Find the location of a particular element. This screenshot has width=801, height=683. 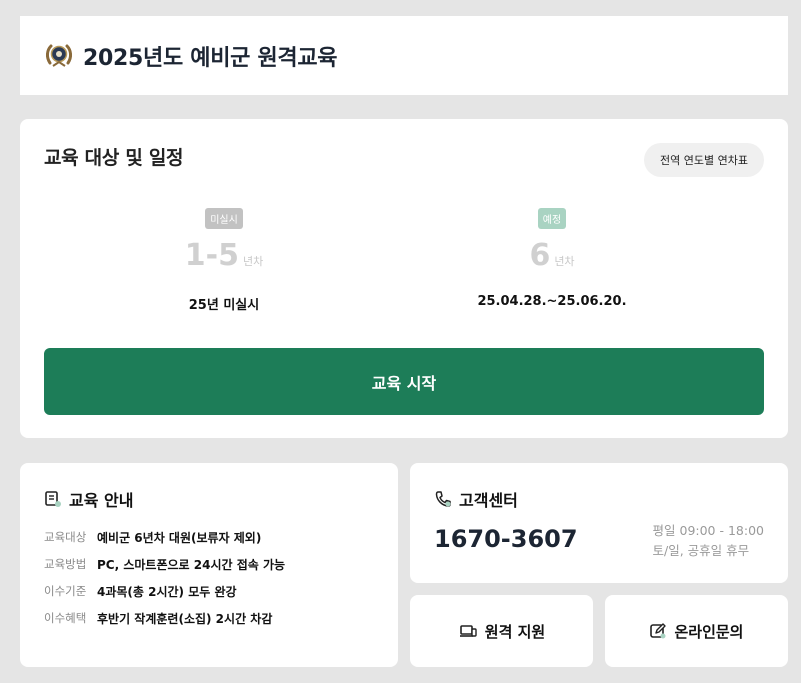

army-emblem-icon is located at coordinates (59, 55).